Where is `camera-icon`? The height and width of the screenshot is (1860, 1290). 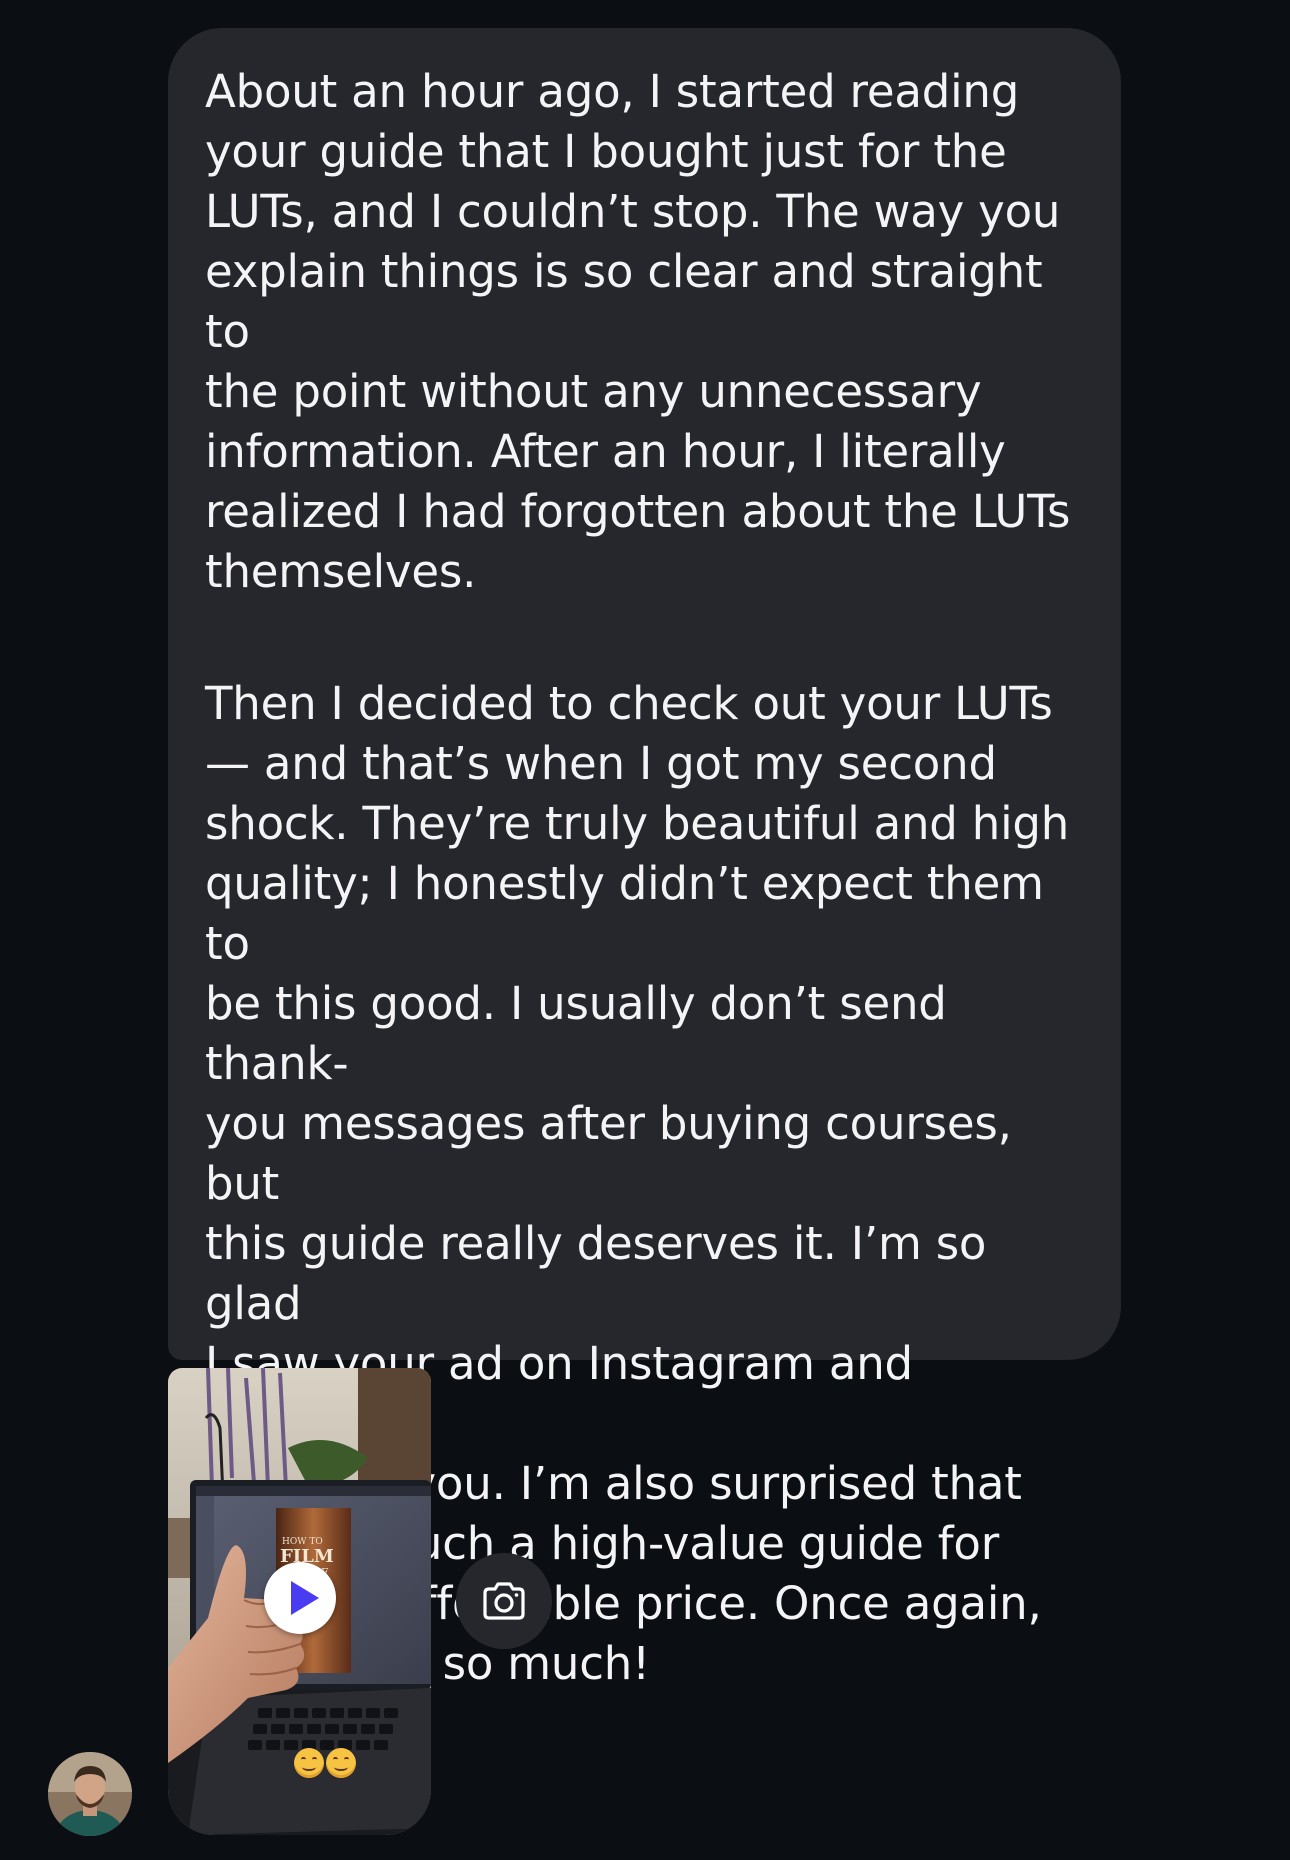
camera-icon is located at coordinates (504, 1601).